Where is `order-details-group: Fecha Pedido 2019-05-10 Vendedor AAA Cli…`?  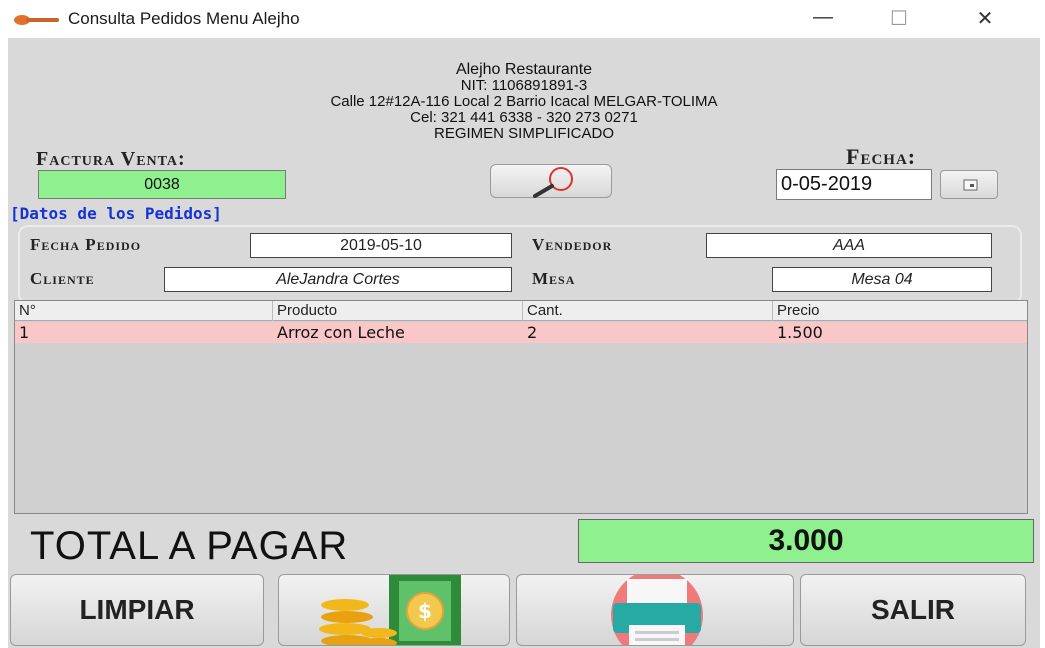 order-details-group: Fecha Pedido 2019-05-10 Vendedor AAA Cli… is located at coordinates (520, 264).